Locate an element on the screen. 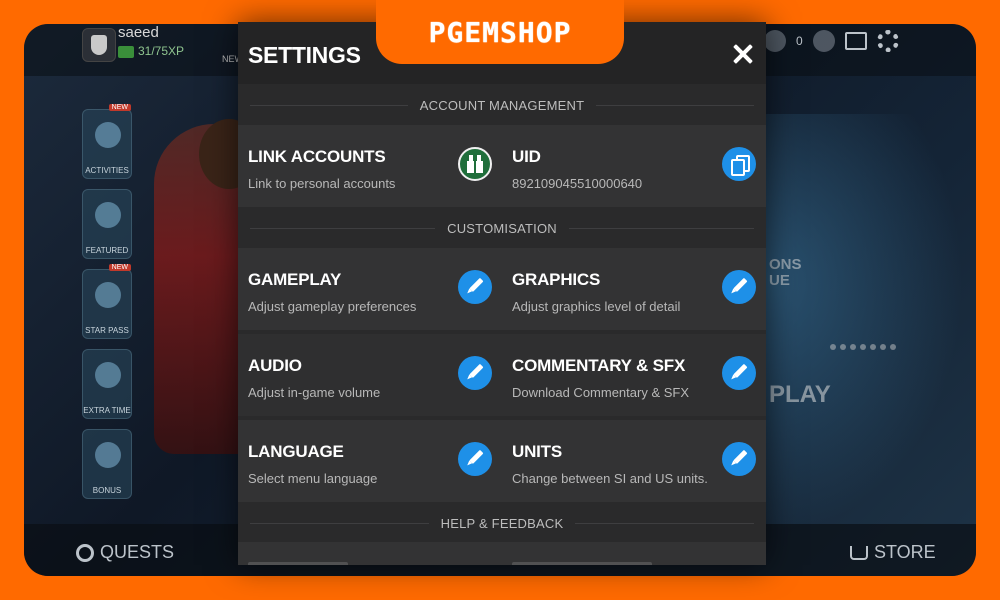  play-tile-label: PLAY is located at coordinates (800, 394).